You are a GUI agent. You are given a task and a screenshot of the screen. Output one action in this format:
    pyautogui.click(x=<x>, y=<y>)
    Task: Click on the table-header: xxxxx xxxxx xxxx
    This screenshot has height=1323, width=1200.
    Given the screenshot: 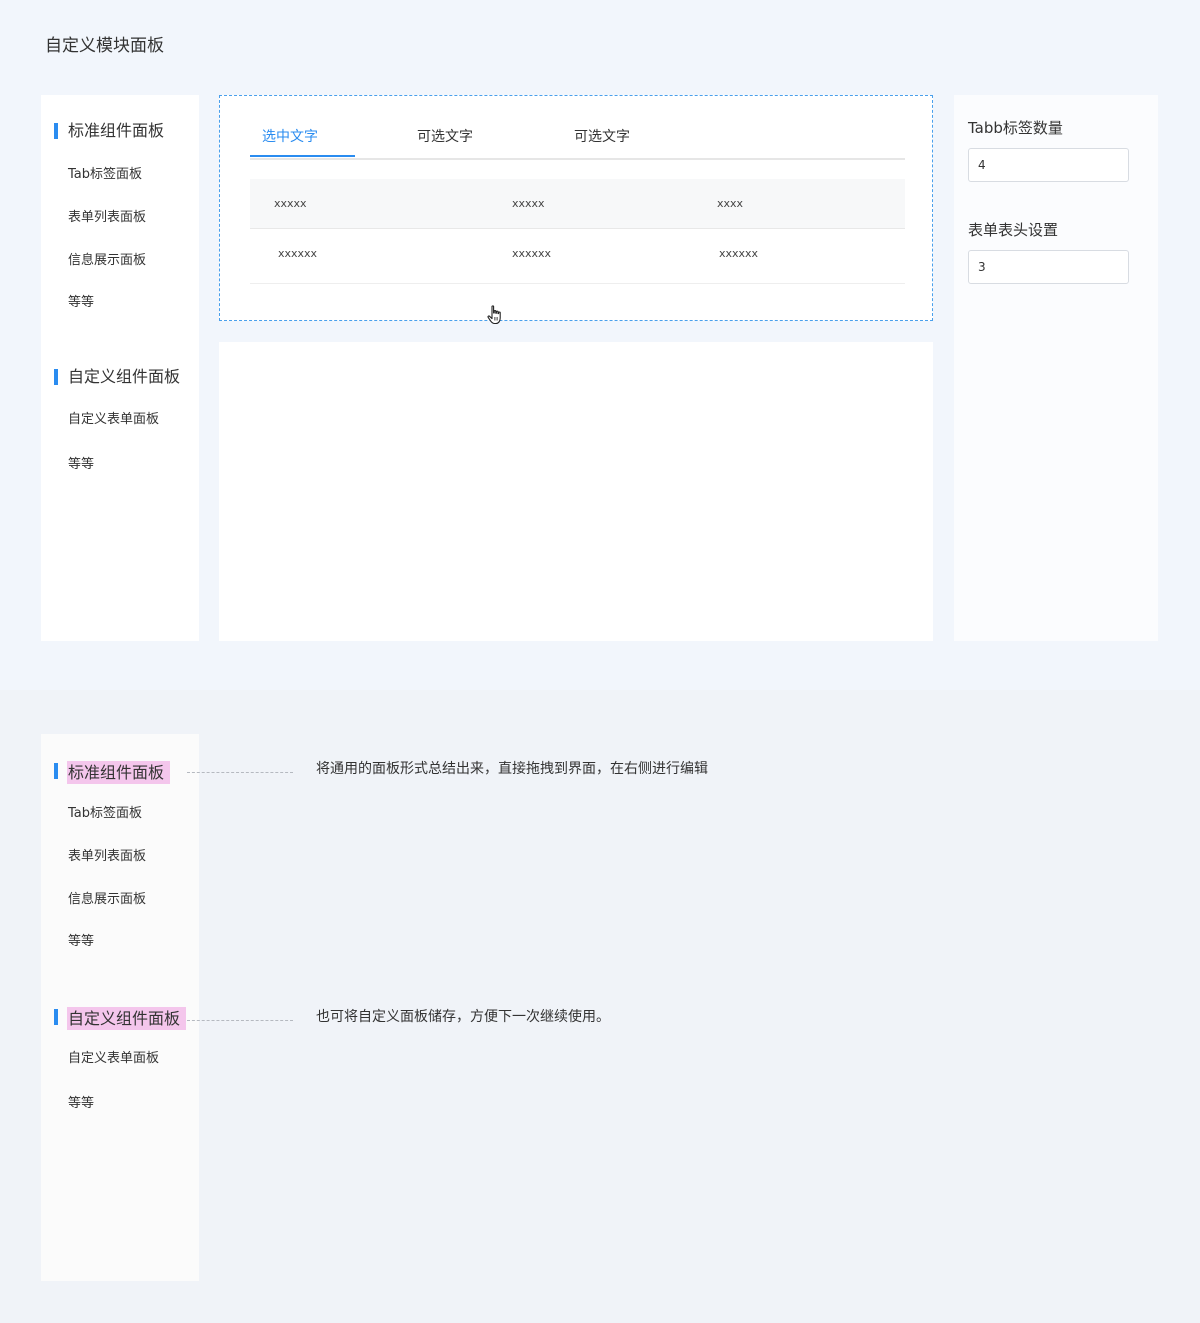 What is the action you would take?
    pyautogui.click(x=577, y=204)
    